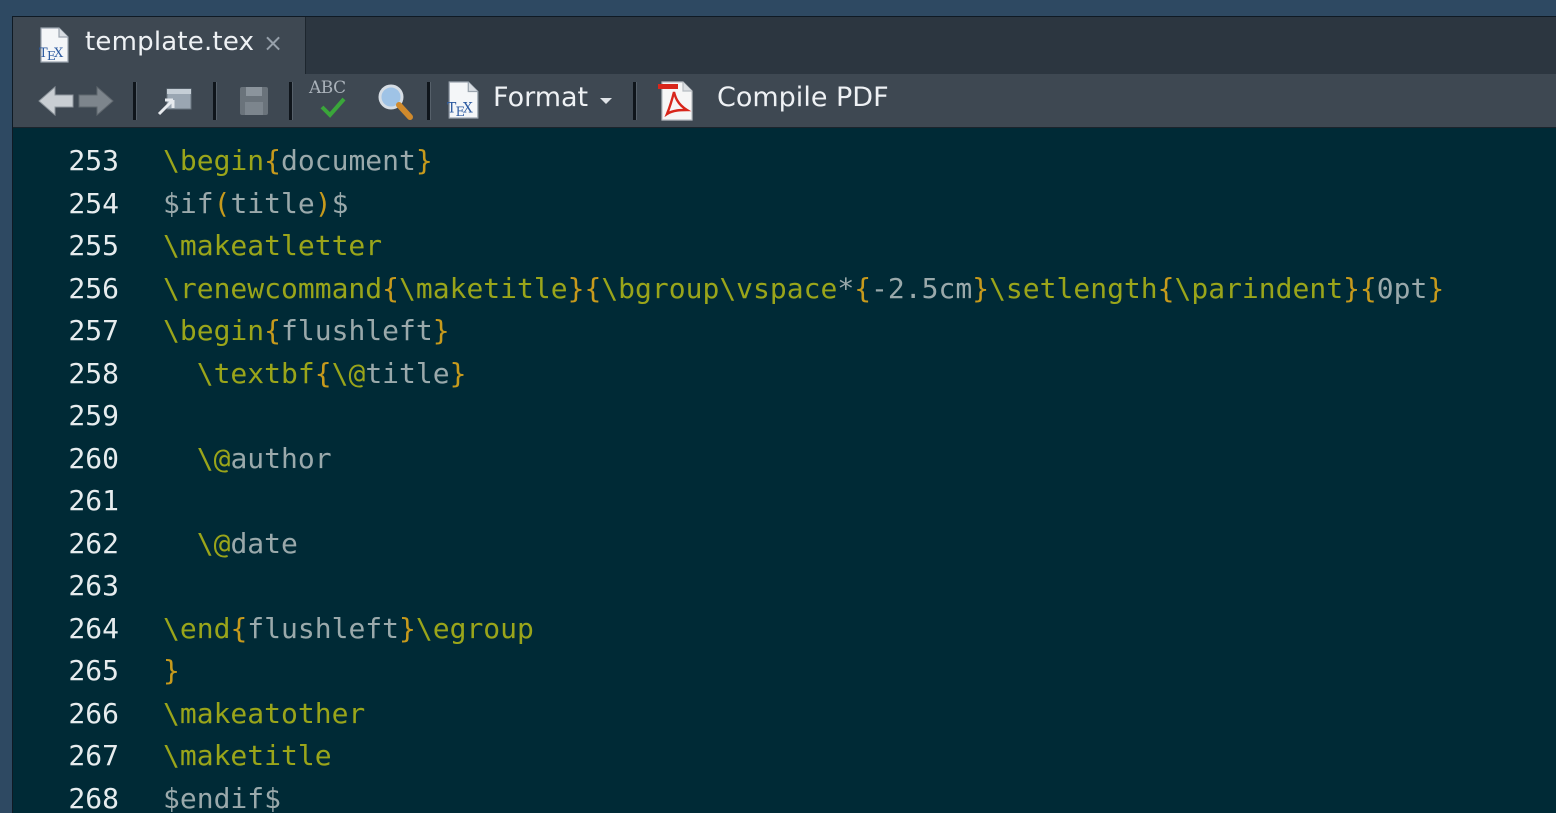 Image resolution: width=1556 pixels, height=813 pixels. I want to click on code-line: 267 \maketitle, so click(784, 756).